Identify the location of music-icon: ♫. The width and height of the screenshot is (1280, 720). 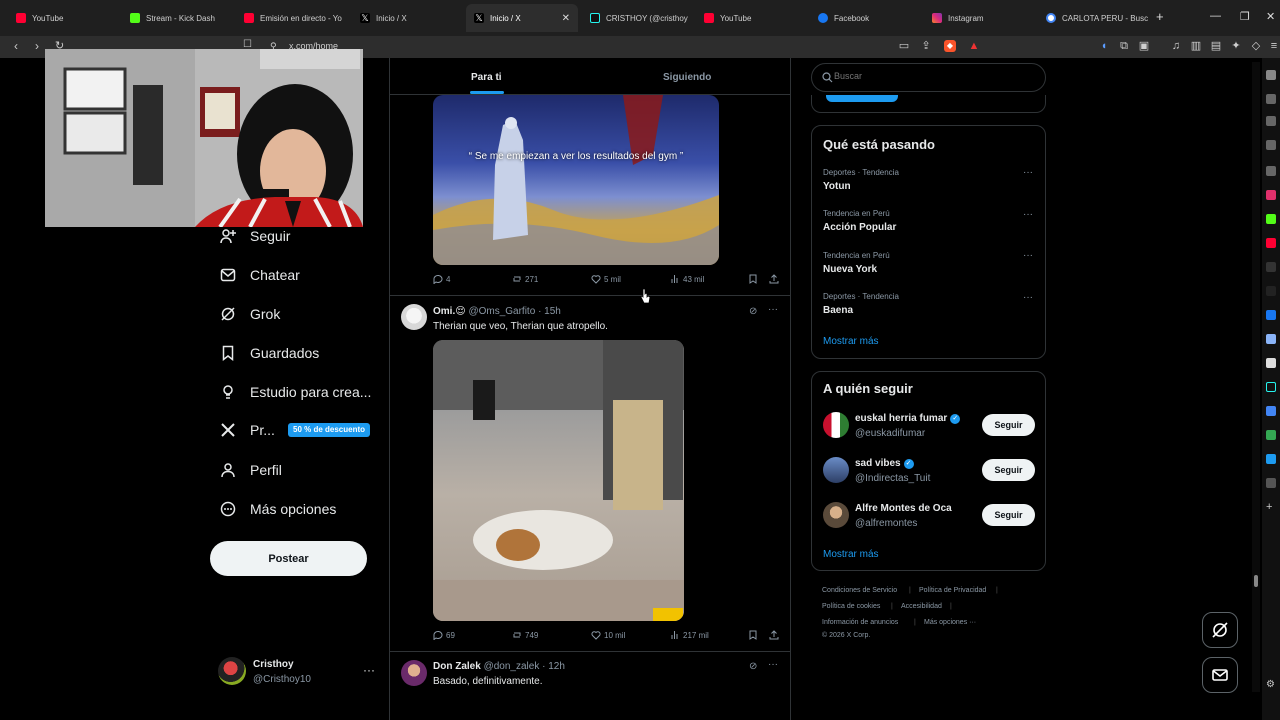
(1176, 46).